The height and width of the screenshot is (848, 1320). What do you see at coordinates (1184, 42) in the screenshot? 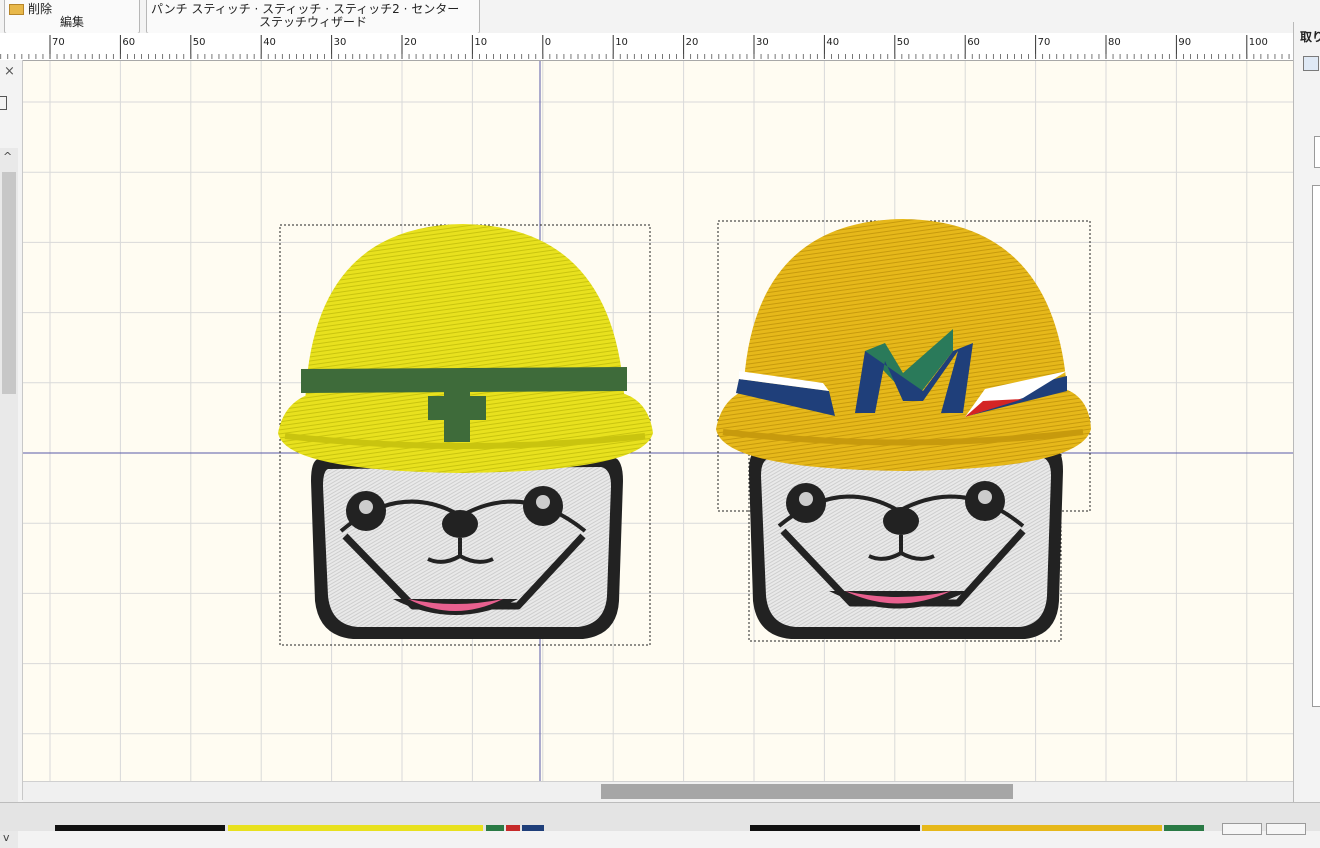
I see `ruler-label: 90` at bounding box center [1184, 42].